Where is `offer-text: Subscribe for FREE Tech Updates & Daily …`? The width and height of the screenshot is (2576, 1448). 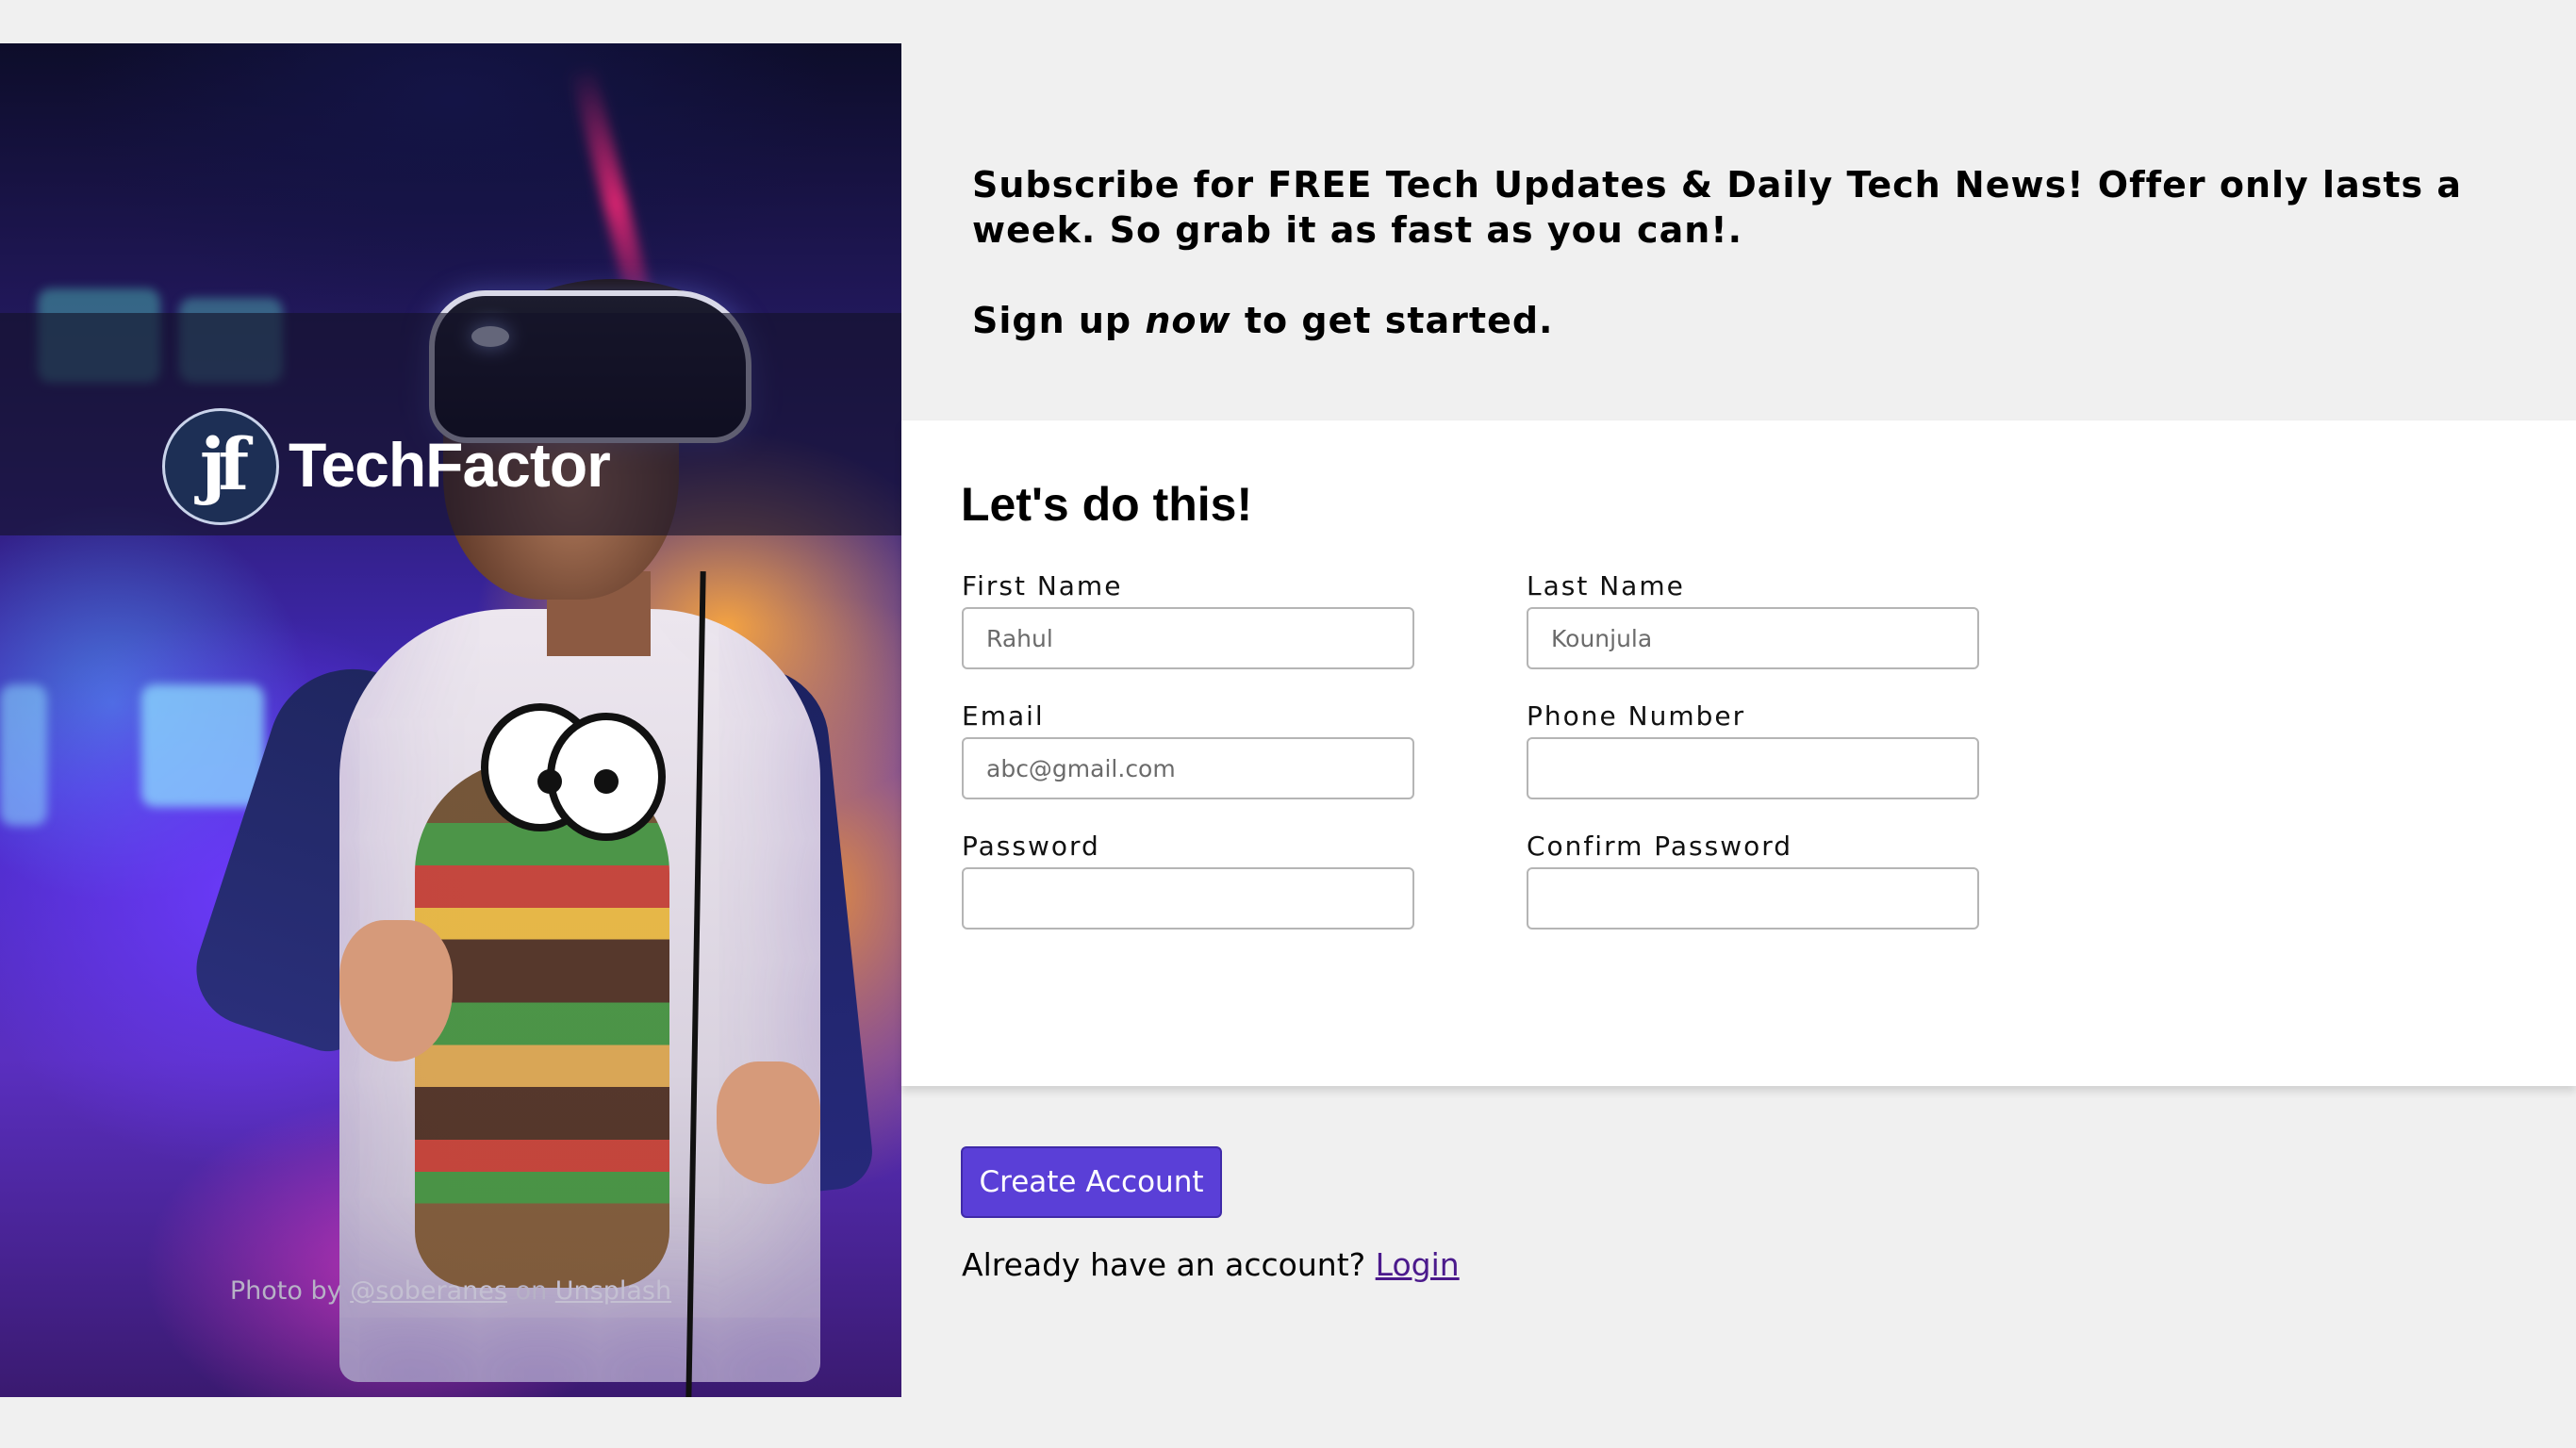
offer-text: Subscribe for FREE Tech Updates & Daily … is located at coordinates (1717, 207).